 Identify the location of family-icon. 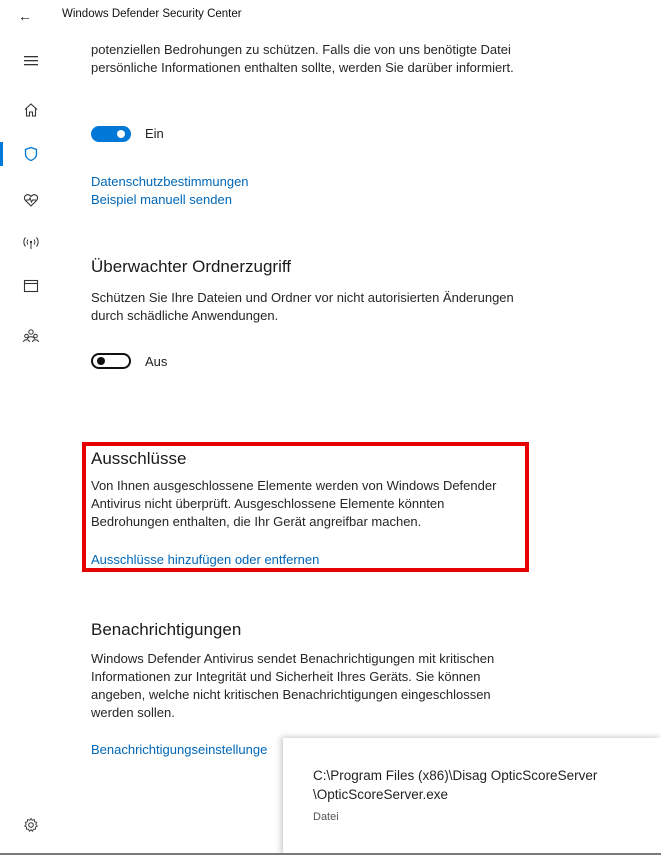
(31, 336).